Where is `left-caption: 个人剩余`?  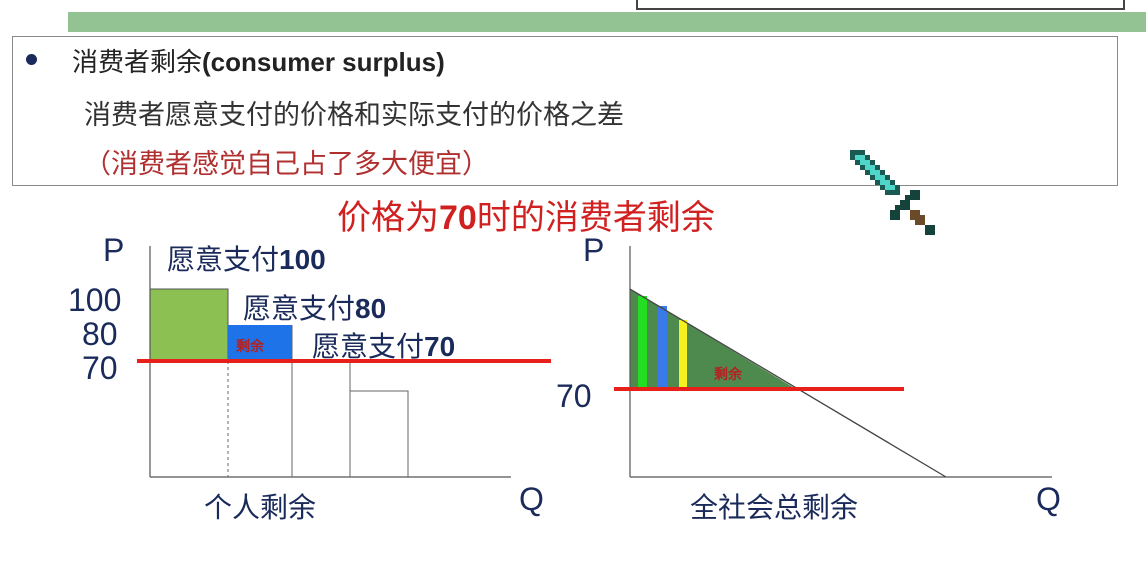
left-caption: 个人剩余 is located at coordinates (260, 507).